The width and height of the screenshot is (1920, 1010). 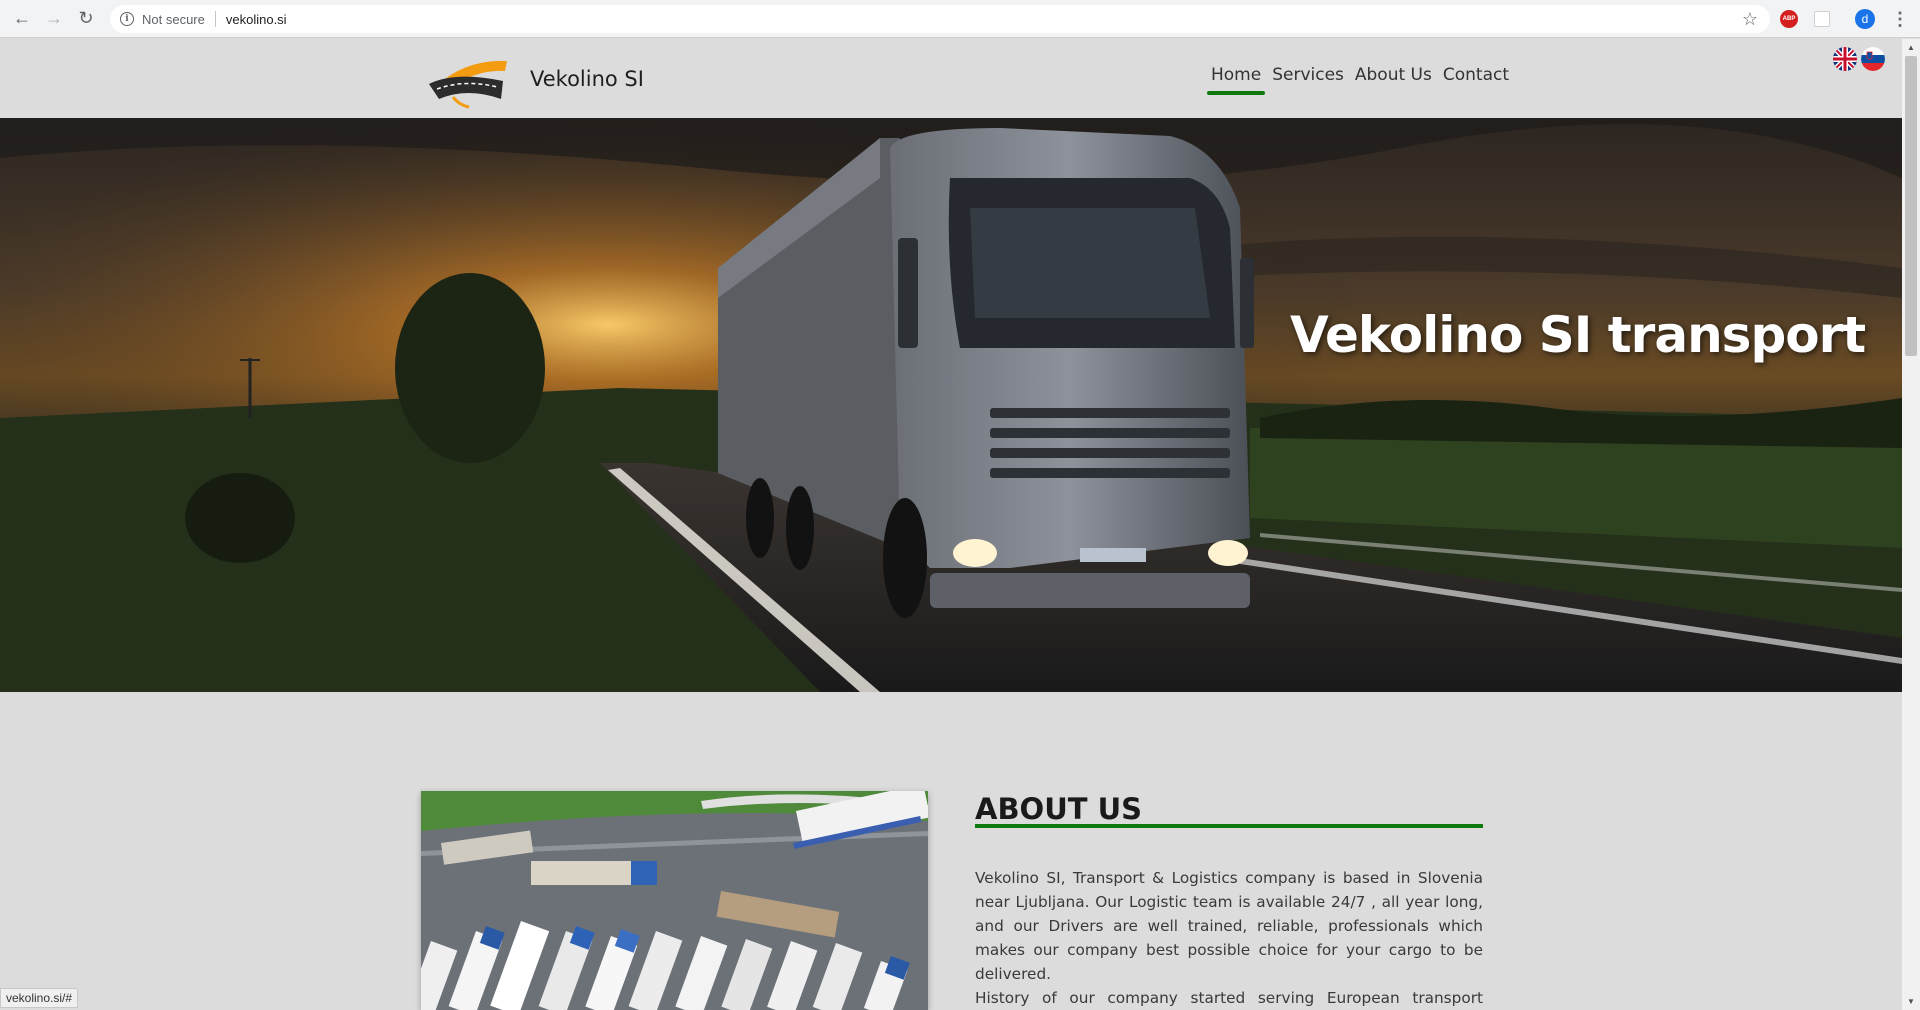 I want to click on nav-item-services: Services, so click(x=1308, y=78).